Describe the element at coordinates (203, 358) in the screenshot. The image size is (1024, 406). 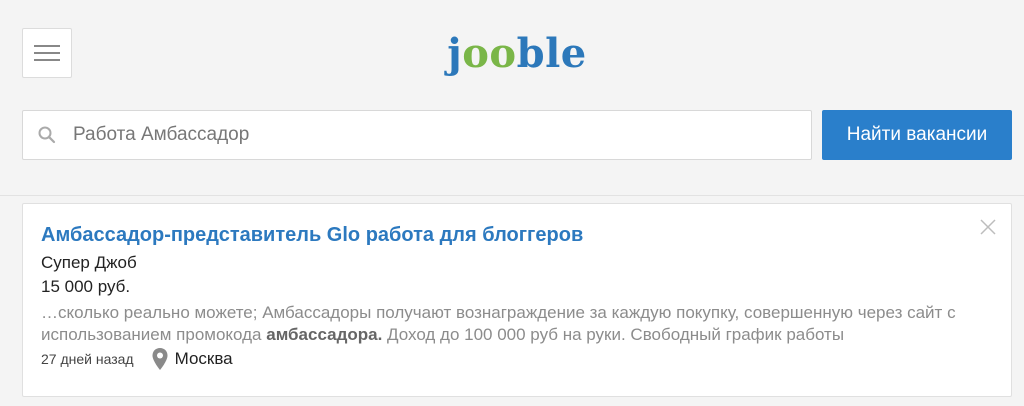
I see `job-location: Москва` at that location.